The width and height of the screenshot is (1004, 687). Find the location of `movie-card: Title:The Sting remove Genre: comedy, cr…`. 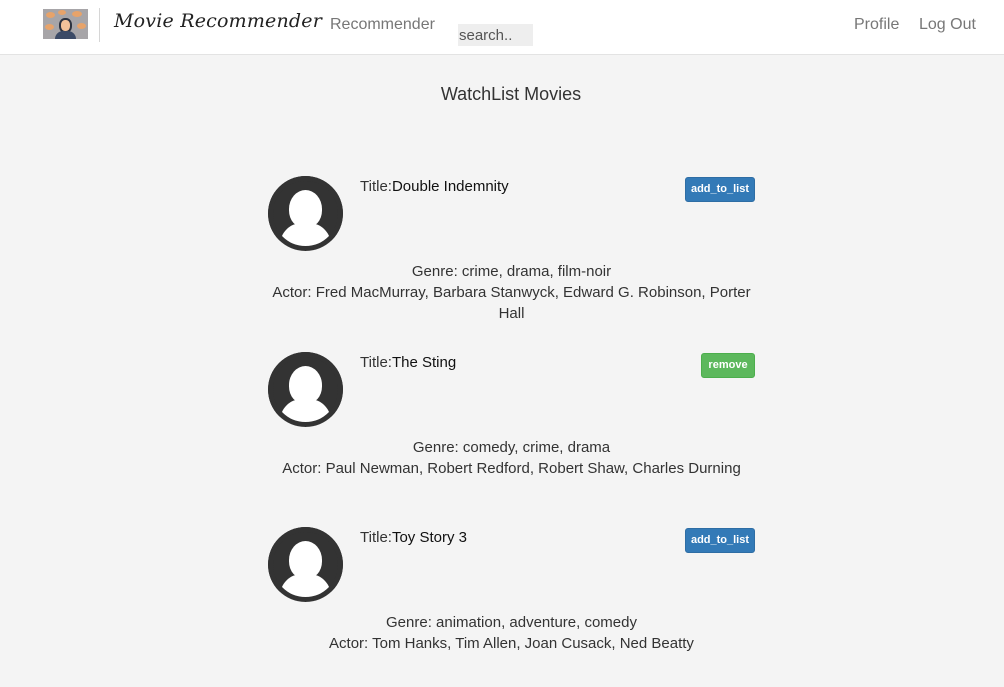

movie-card: Title:The Sting remove Genre: comedy, cr… is located at coordinates (511, 432).